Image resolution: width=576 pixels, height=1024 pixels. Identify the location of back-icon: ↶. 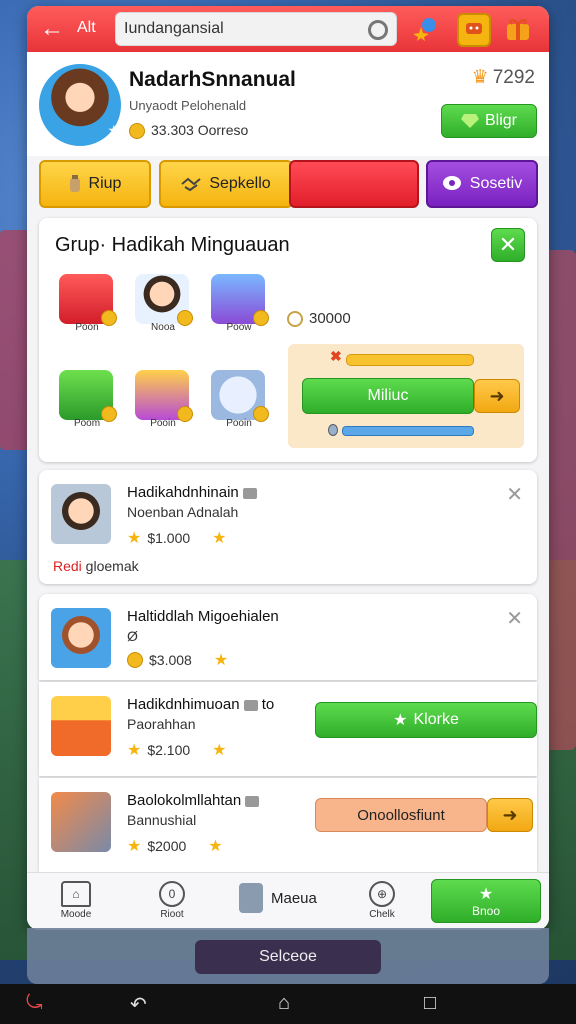
(138, 1004).